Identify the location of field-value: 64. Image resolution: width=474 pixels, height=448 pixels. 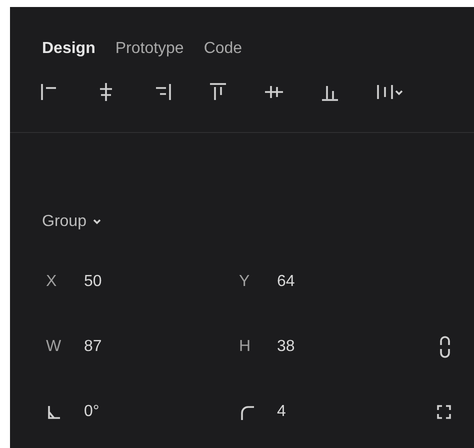
(286, 281).